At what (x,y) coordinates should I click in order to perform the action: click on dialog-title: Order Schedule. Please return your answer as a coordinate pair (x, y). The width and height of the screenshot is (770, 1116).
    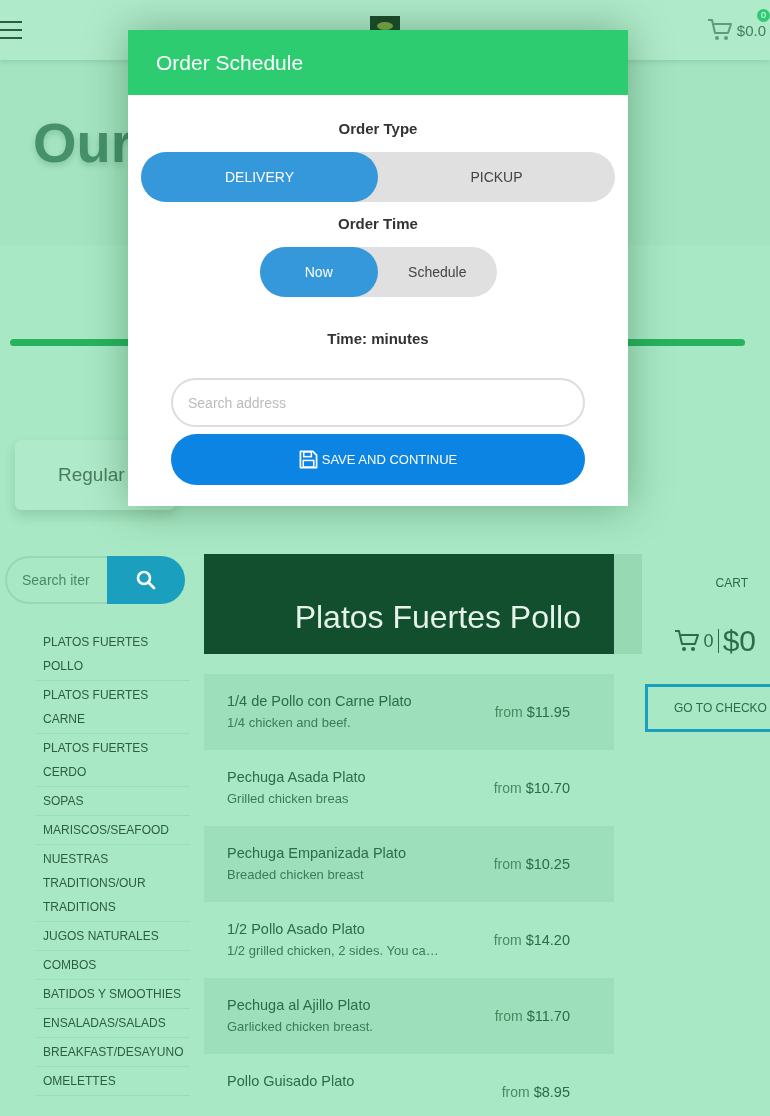
    Looking at the image, I should click on (230, 62).